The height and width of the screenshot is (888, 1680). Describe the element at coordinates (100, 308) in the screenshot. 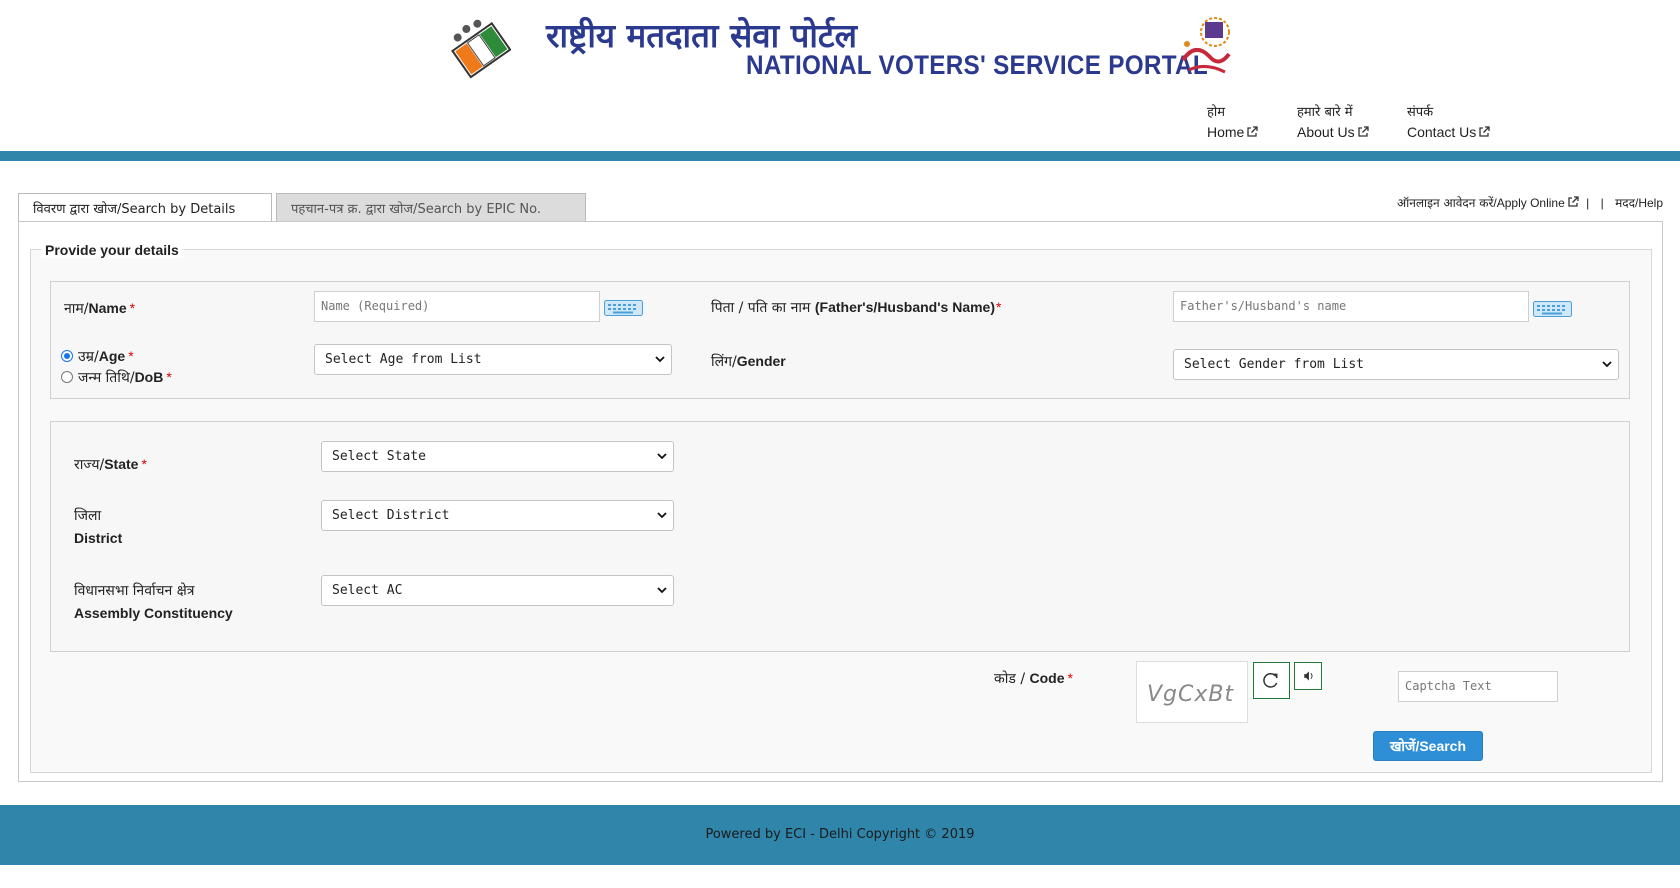

I see `name-label: नाम/Name *` at that location.